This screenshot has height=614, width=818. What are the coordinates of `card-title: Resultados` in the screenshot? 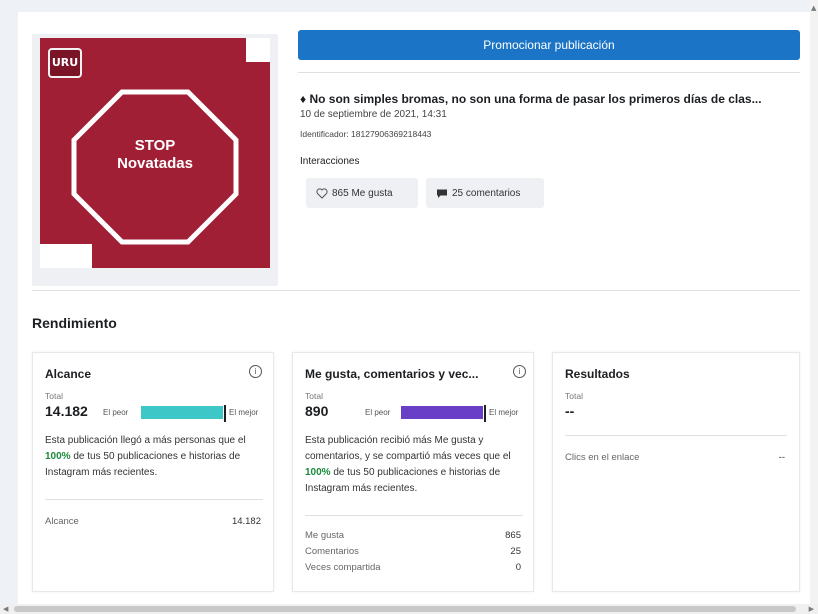 It's located at (597, 374).